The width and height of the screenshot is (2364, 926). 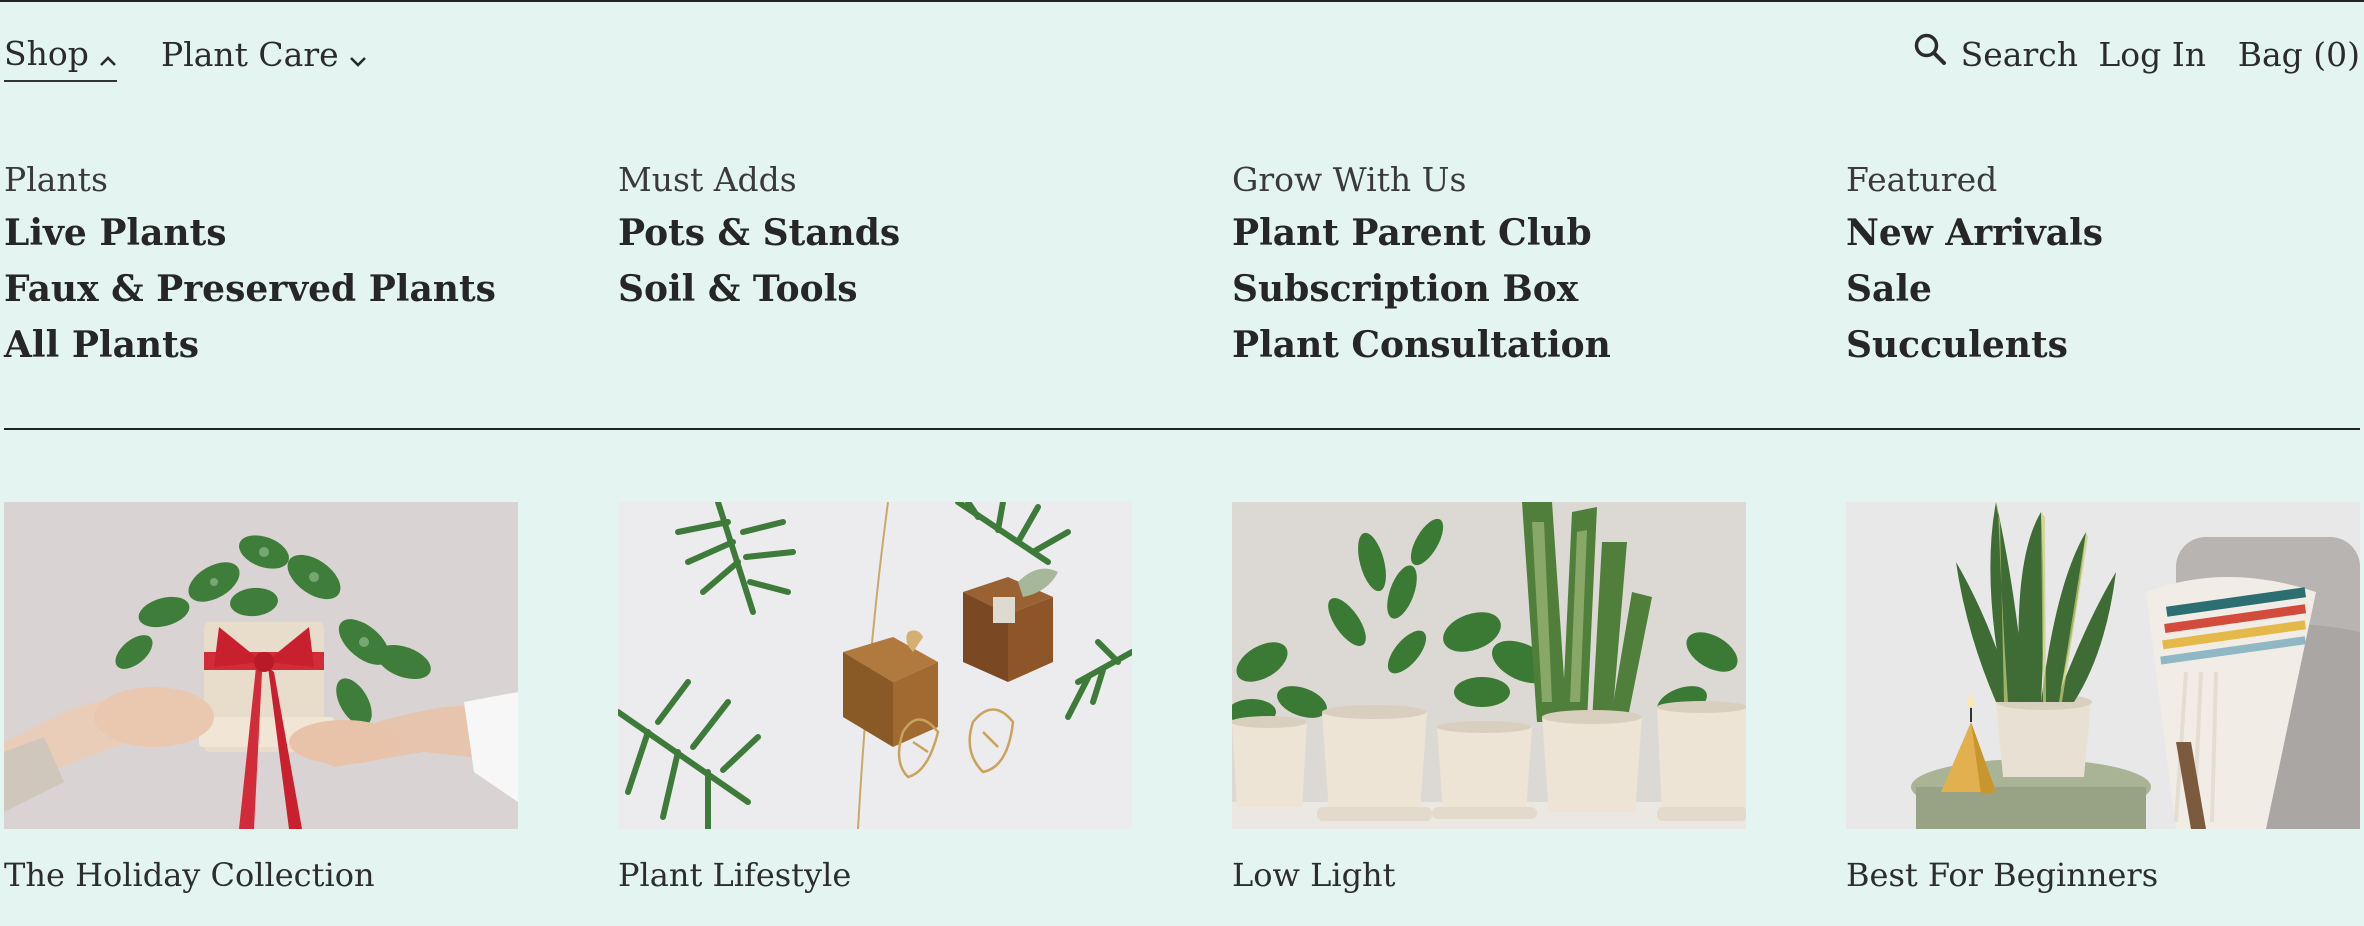 I want to click on menu-heading: Grow With Us, so click(x=1349, y=179).